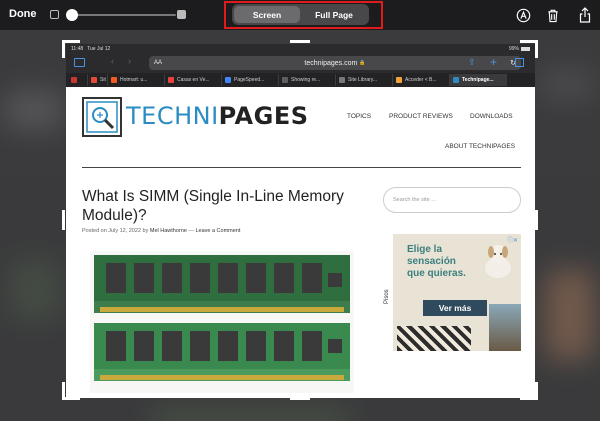 This screenshot has height=421, width=600. I want to click on author-link: Mel Hawthorne, so click(168, 231).